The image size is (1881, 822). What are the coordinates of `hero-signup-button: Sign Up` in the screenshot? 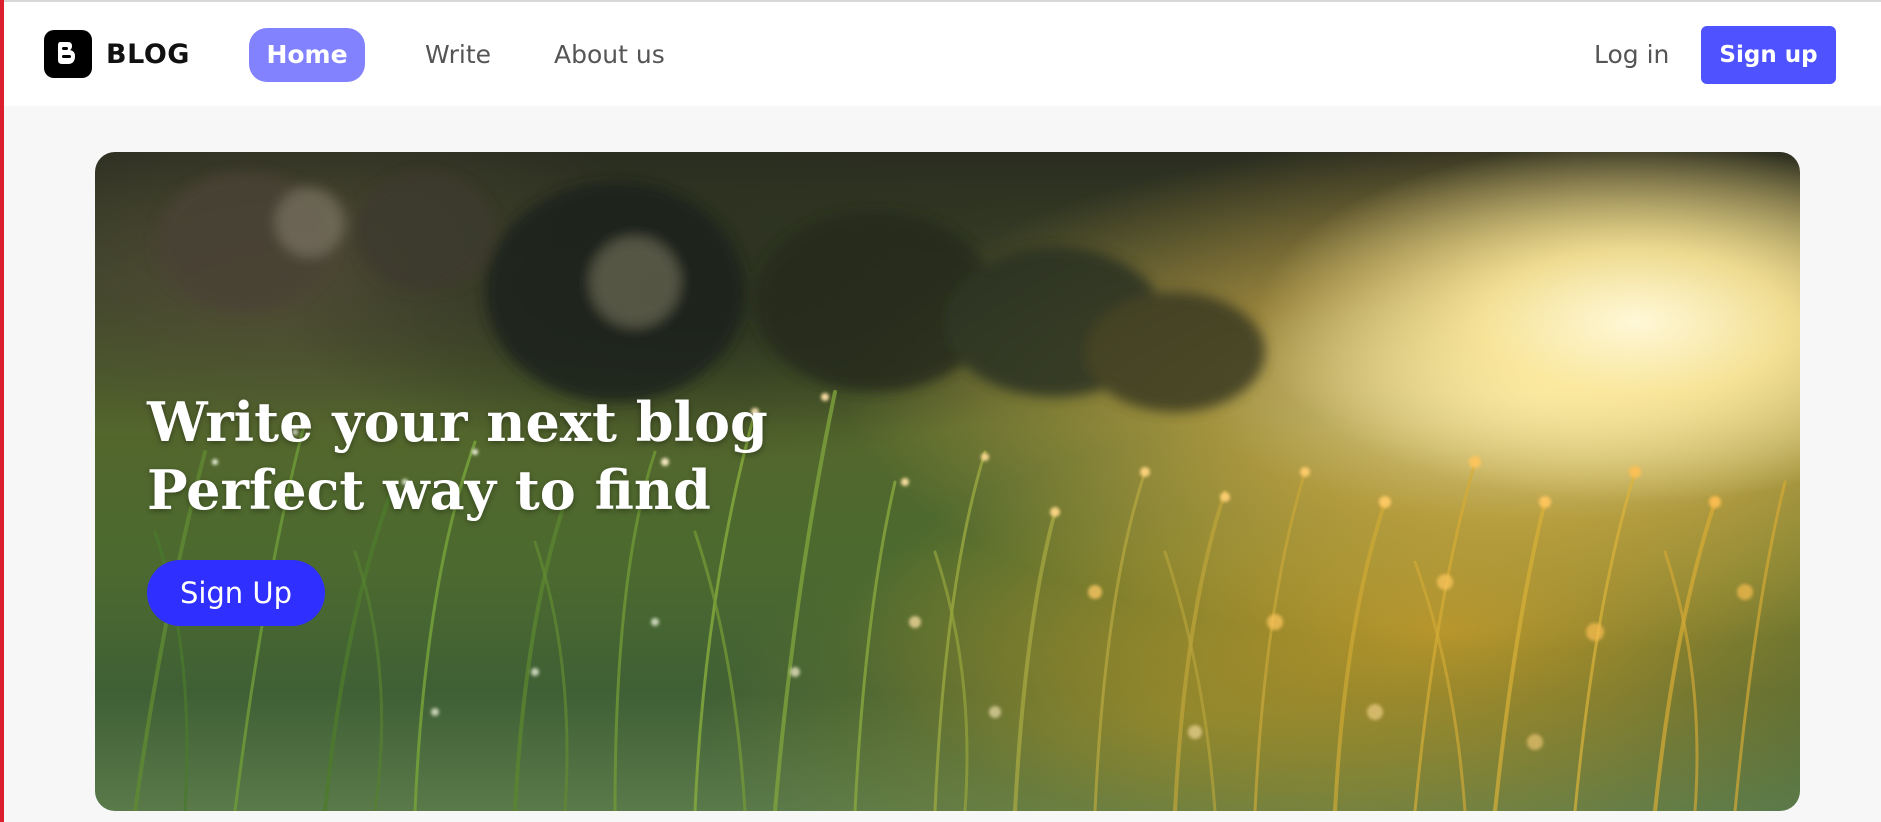 It's located at (236, 593).